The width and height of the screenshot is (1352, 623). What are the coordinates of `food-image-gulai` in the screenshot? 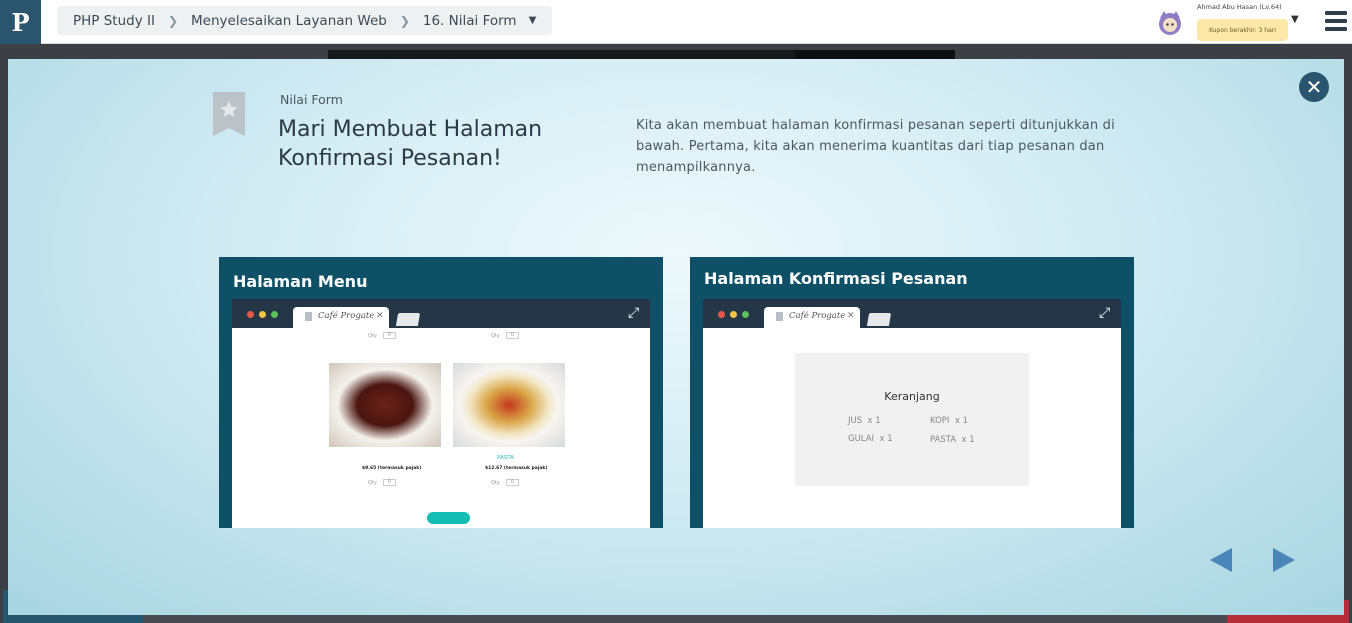 It's located at (385, 405).